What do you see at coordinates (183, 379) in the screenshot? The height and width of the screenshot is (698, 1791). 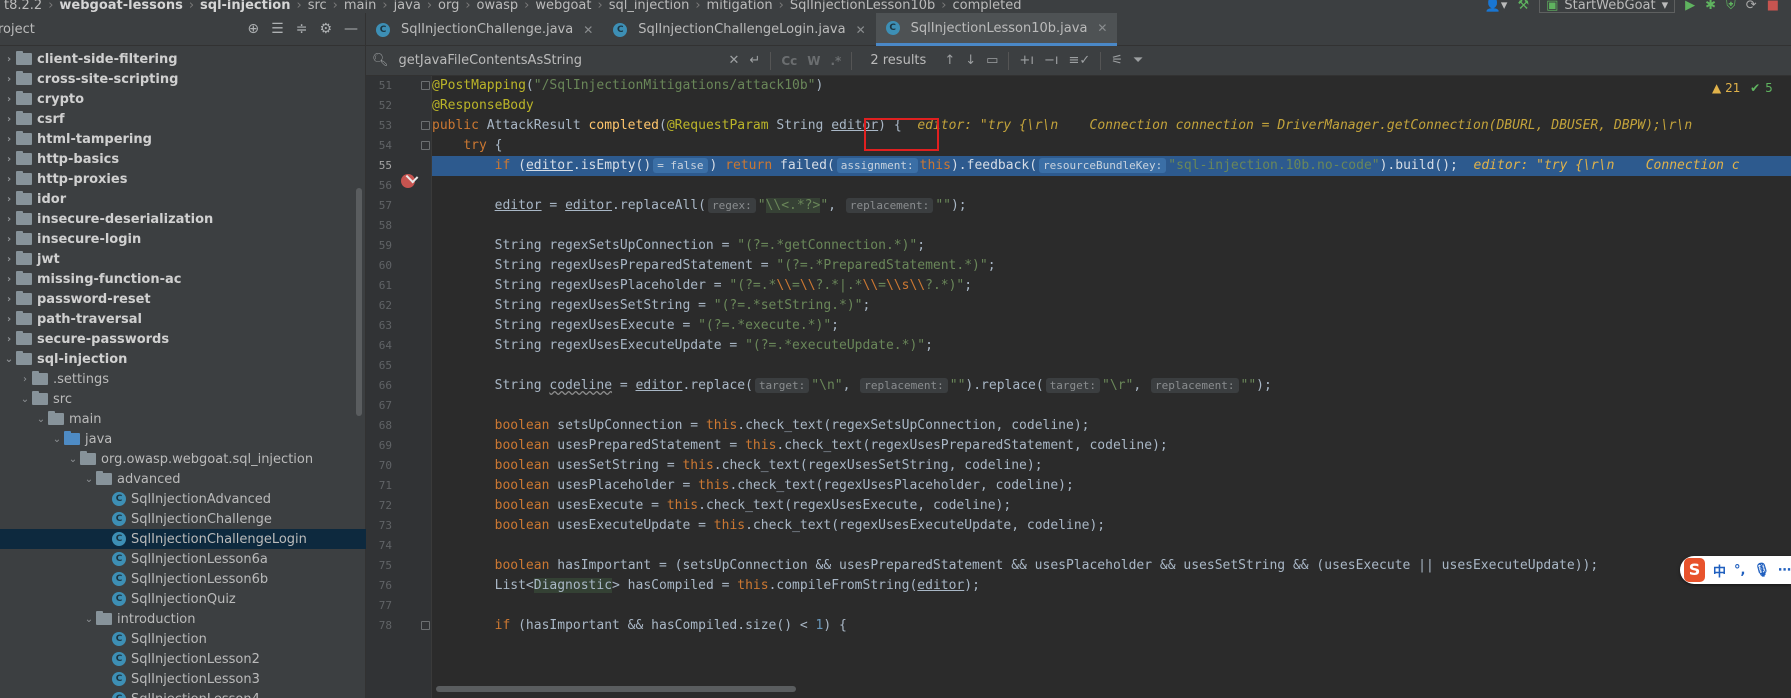 I see `tree-item: › .settings` at bounding box center [183, 379].